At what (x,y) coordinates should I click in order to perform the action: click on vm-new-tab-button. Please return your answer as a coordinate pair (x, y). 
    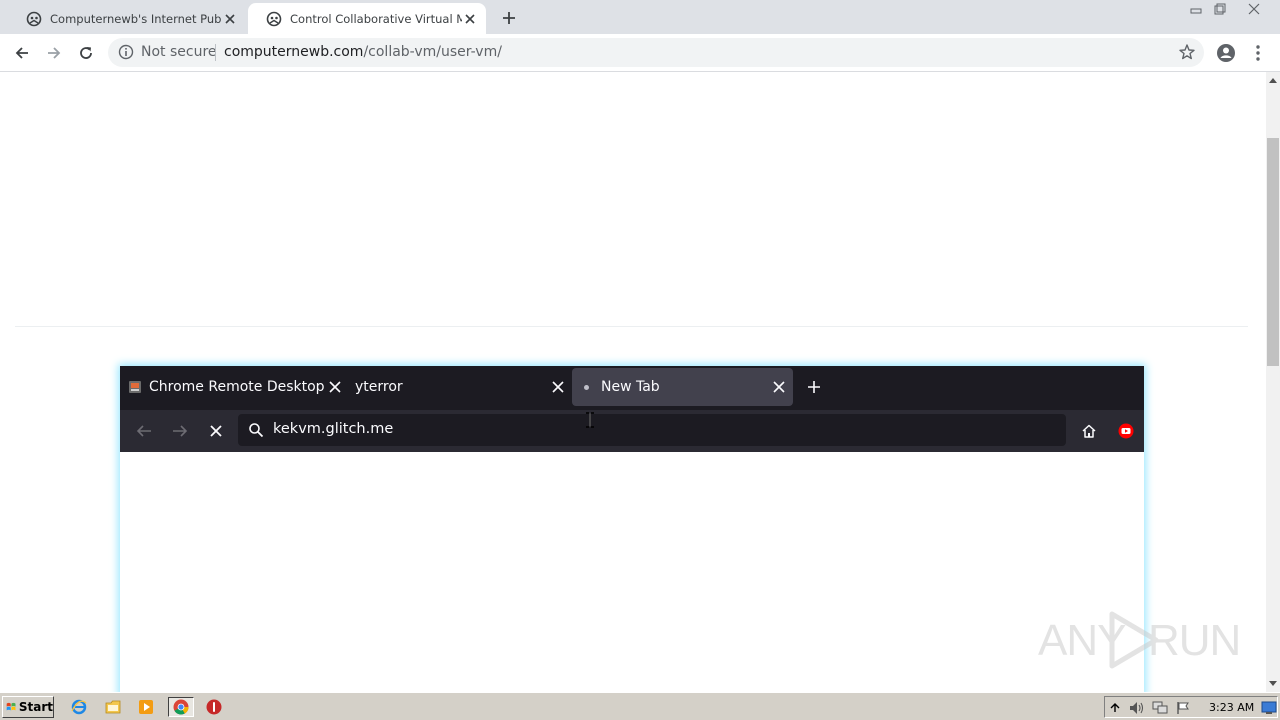
    Looking at the image, I should click on (814, 387).